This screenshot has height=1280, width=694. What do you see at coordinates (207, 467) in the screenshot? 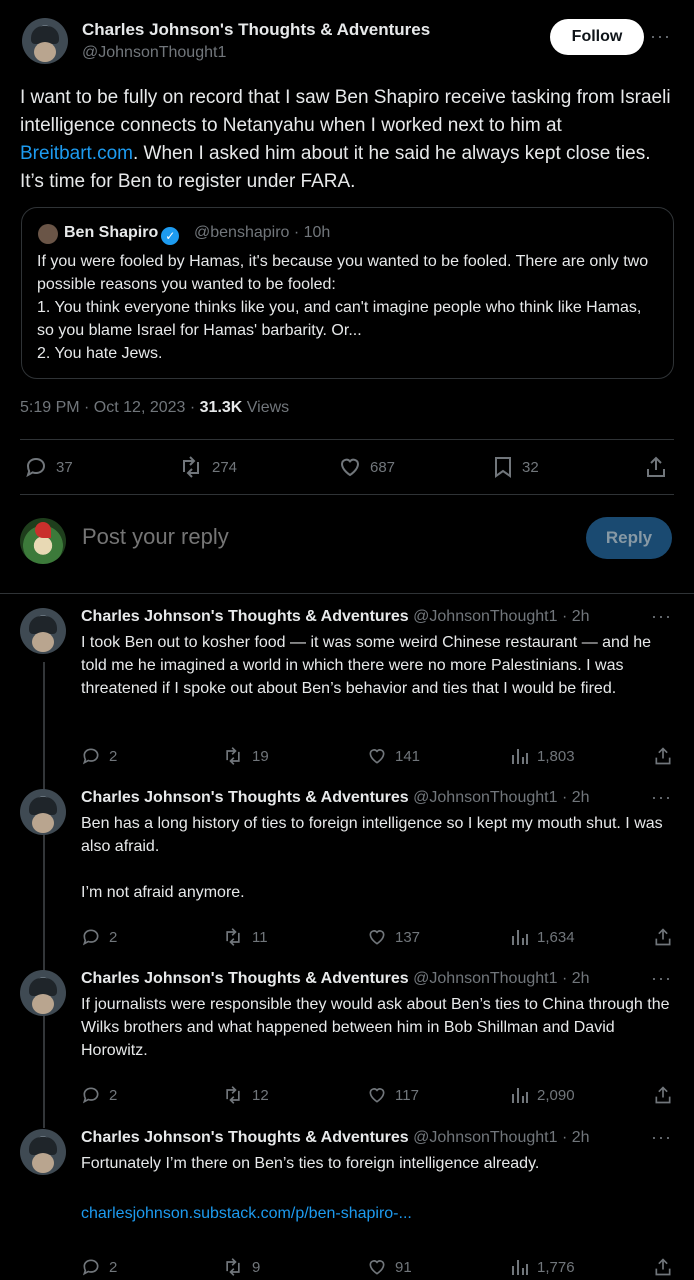
I see `repost-button: 274` at bounding box center [207, 467].